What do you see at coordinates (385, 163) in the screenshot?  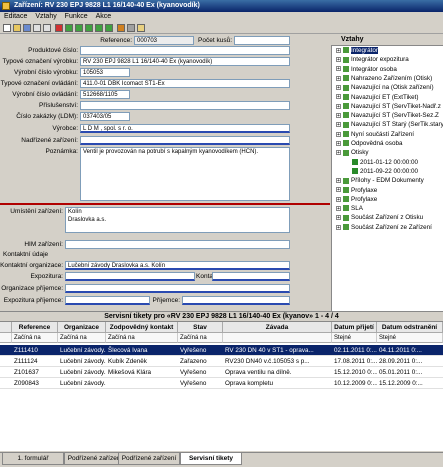 I see `relation-item: 2011-01-12 00:00:00` at bounding box center [385, 163].